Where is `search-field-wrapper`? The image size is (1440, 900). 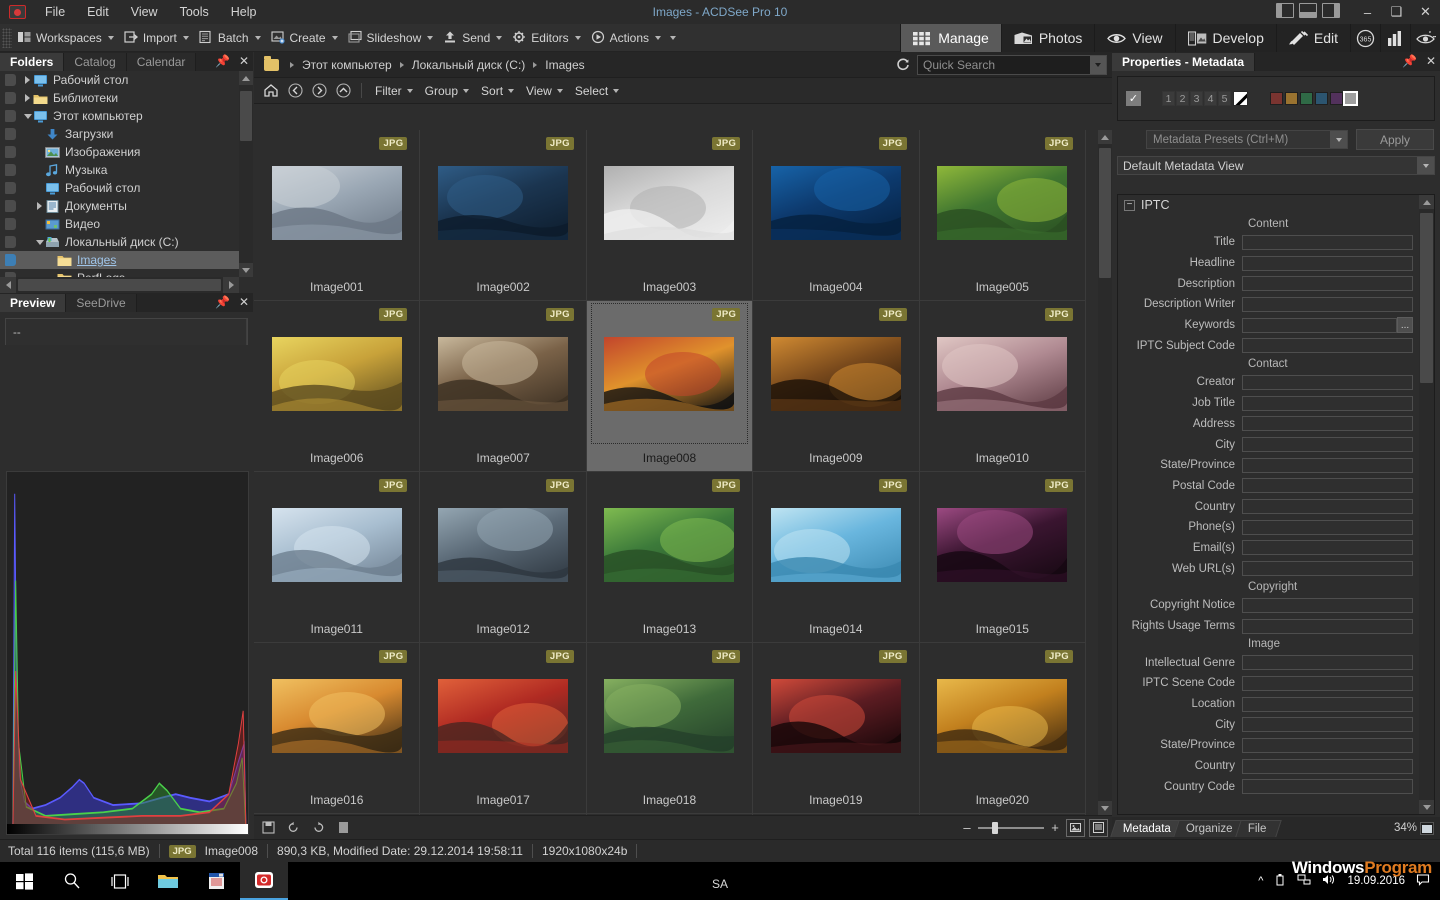 search-field-wrapper is located at coordinates (1012, 65).